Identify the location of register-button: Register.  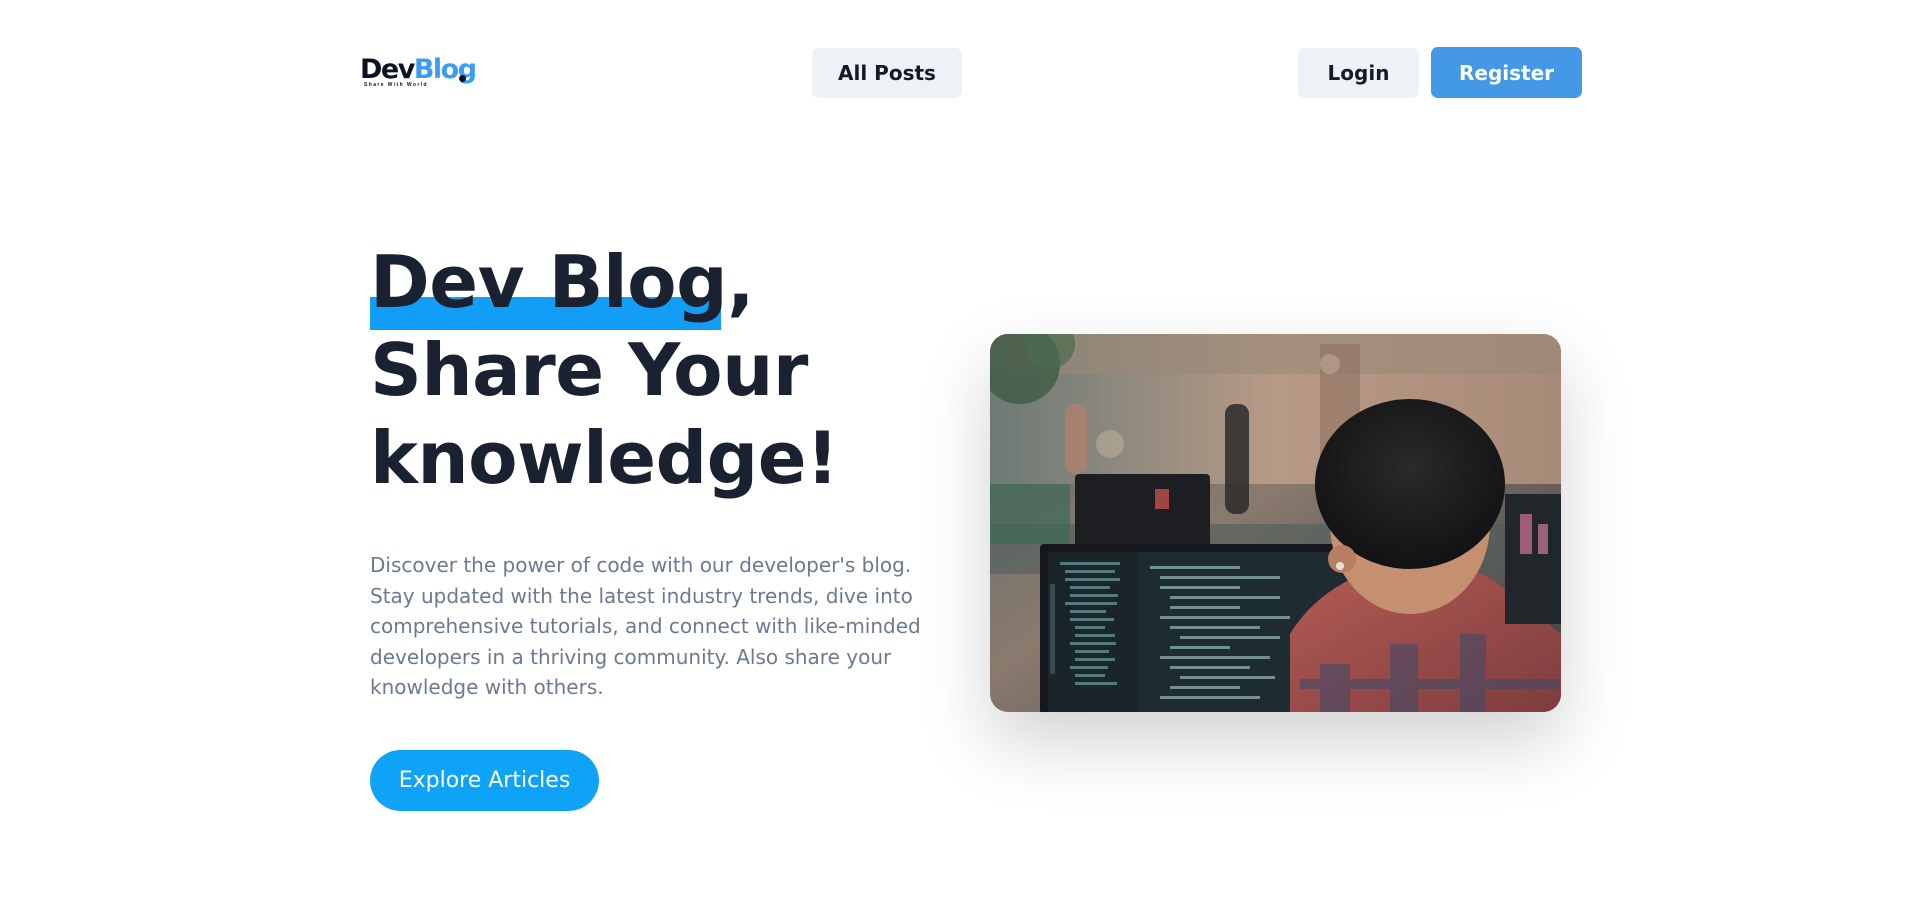
(1506, 72).